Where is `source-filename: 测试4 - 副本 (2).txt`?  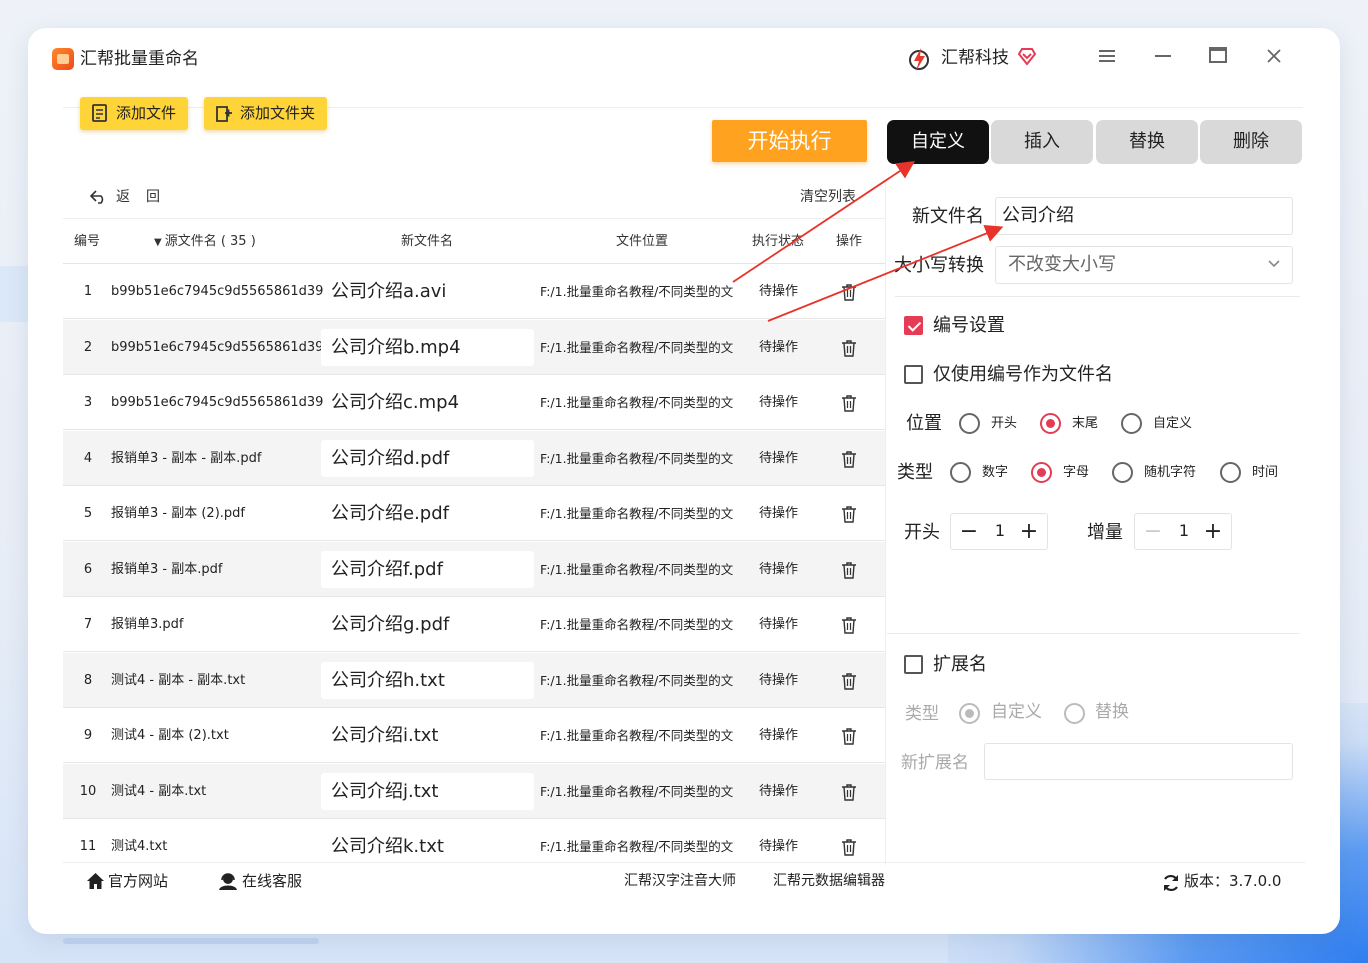
source-filename: 测试4 - 副本 (2).txt is located at coordinates (170, 735).